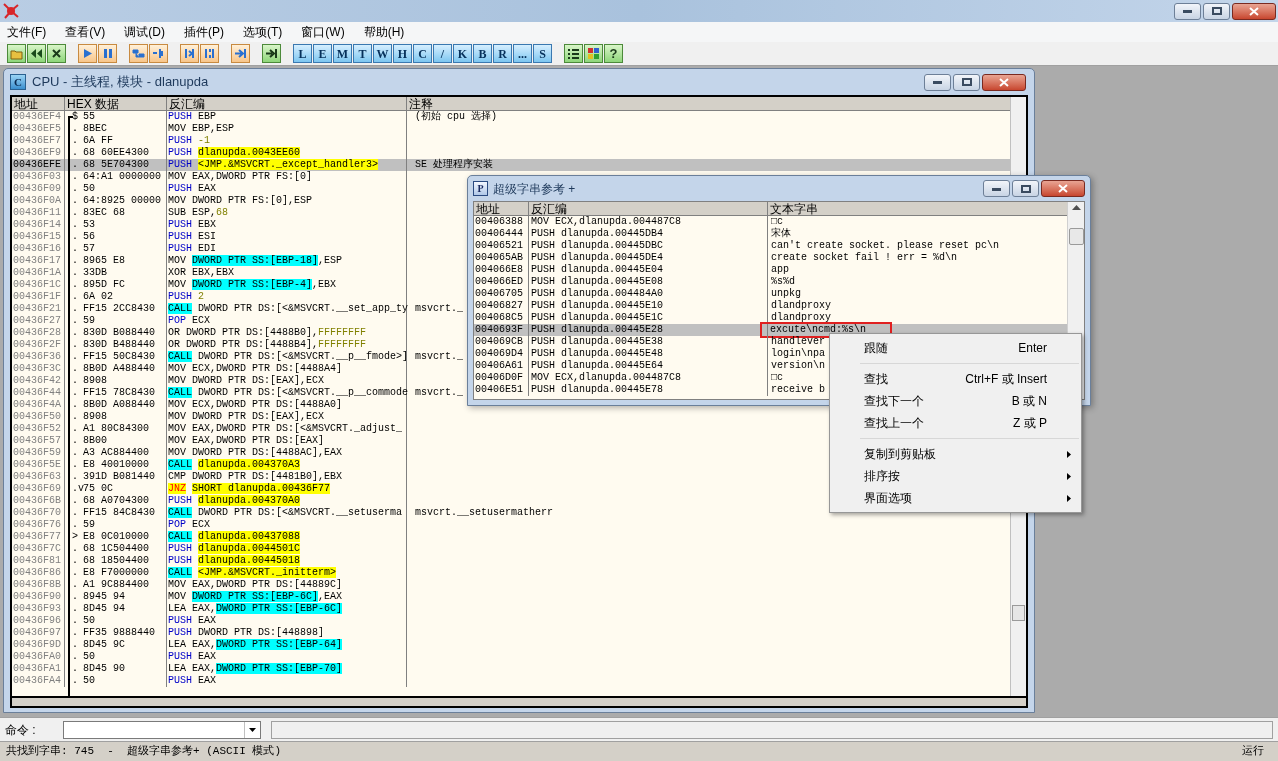  What do you see at coordinates (501, 366) in the screenshot?
I see `address-cell: 00406A61` at bounding box center [501, 366].